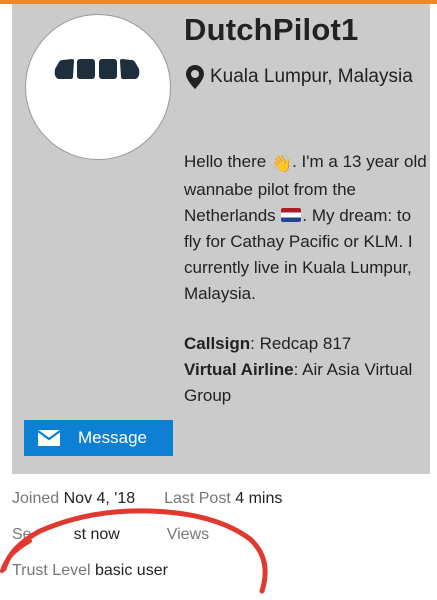 This screenshot has width=437, height=600. Describe the element at coordinates (134, 551) in the screenshot. I see `red-scribble-annotation` at that location.